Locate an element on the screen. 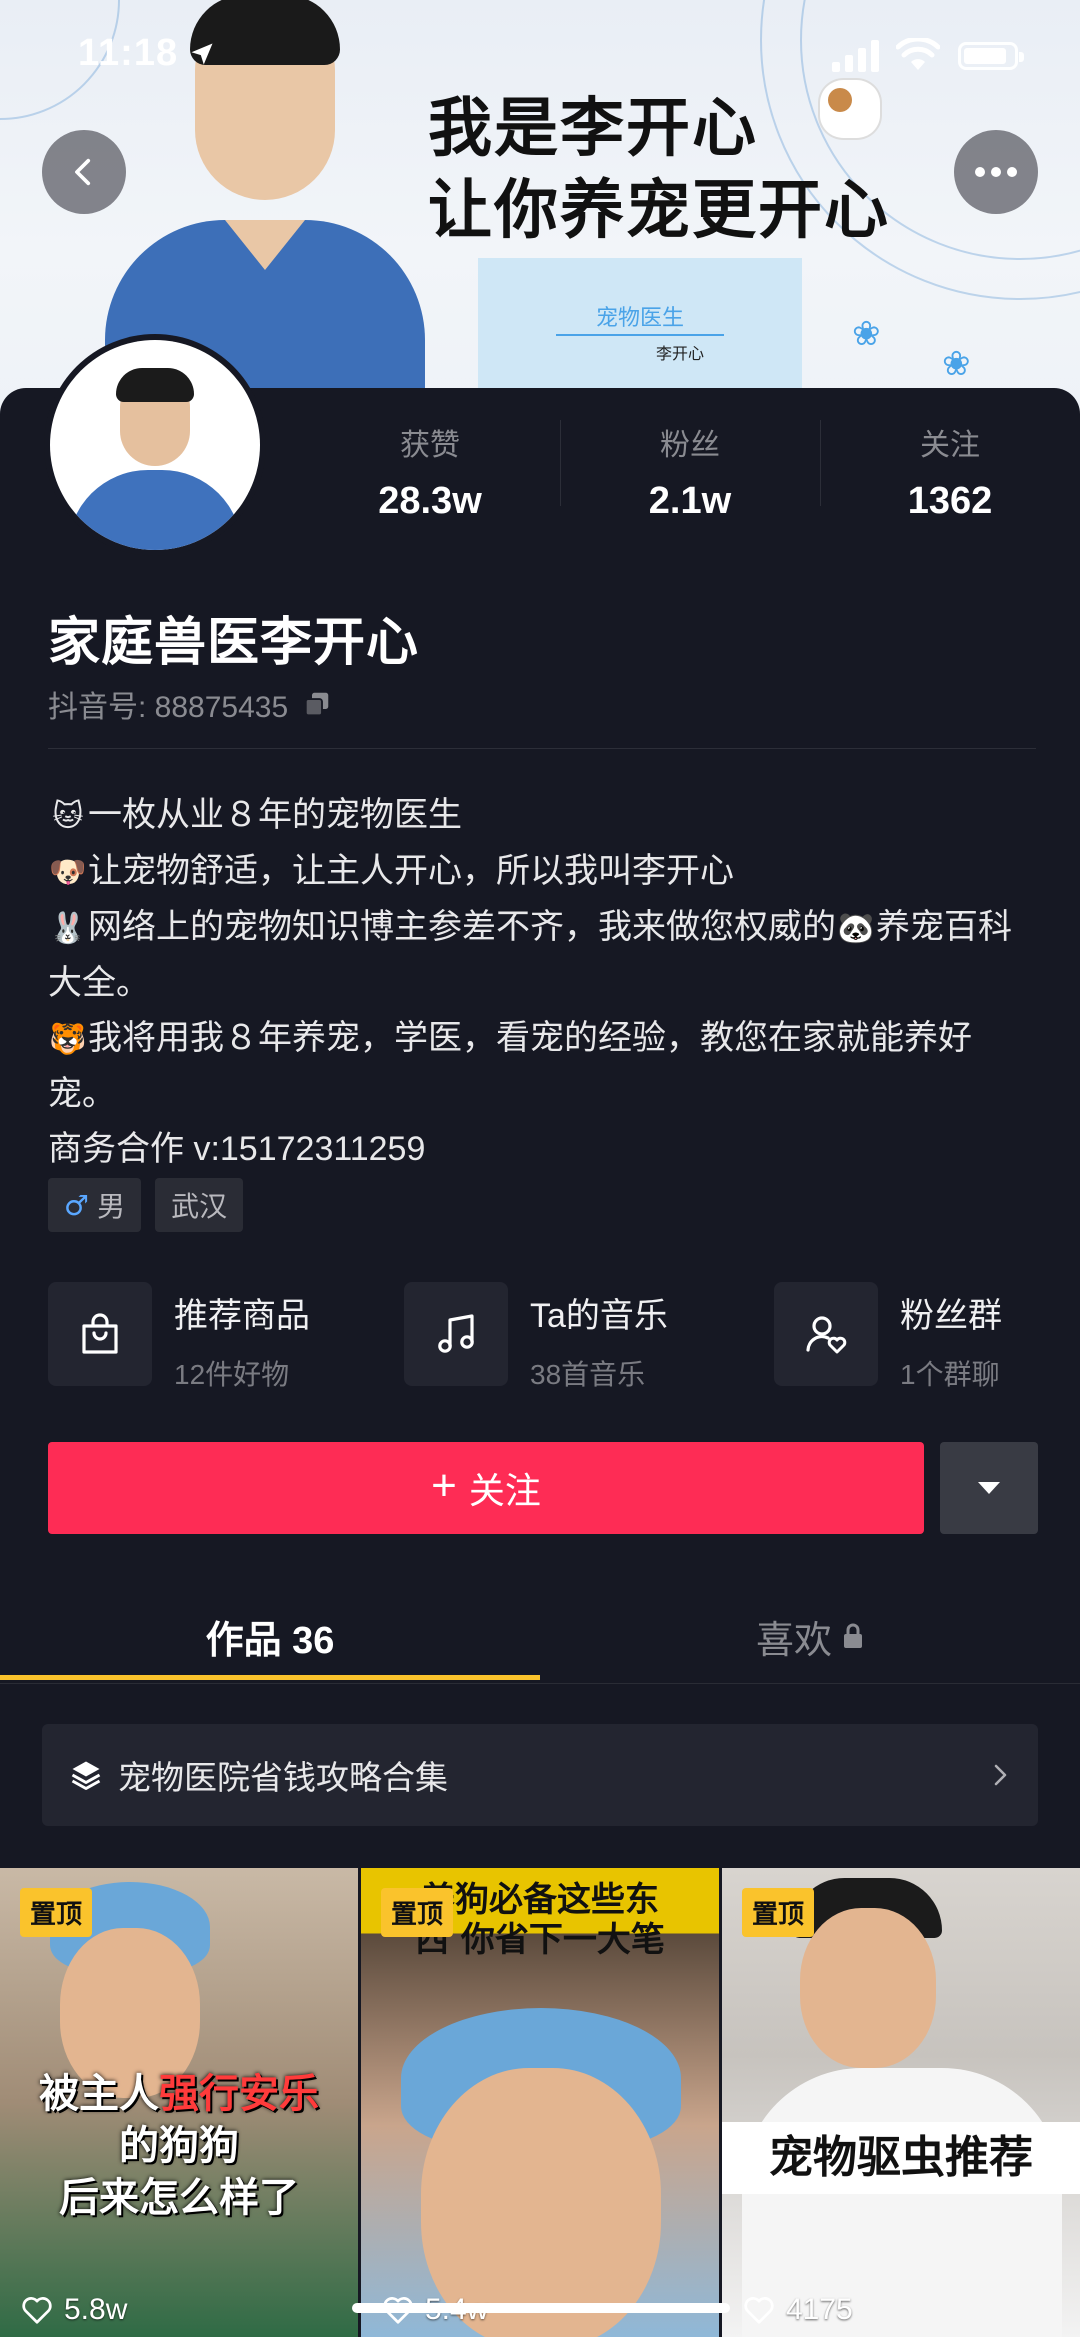  stat-followers: 粉丝 2.1w is located at coordinates (690, 469).